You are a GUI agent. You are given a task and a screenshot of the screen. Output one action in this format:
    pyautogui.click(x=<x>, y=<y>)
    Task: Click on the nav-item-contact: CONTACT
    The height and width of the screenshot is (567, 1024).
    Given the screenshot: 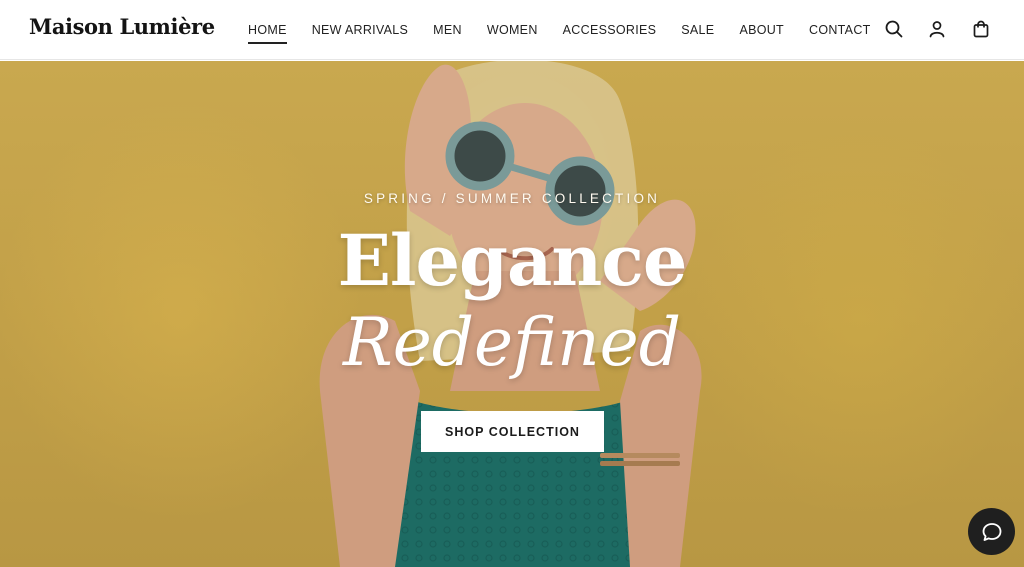 What is the action you would take?
    pyautogui.click(x=840, y=30)
    